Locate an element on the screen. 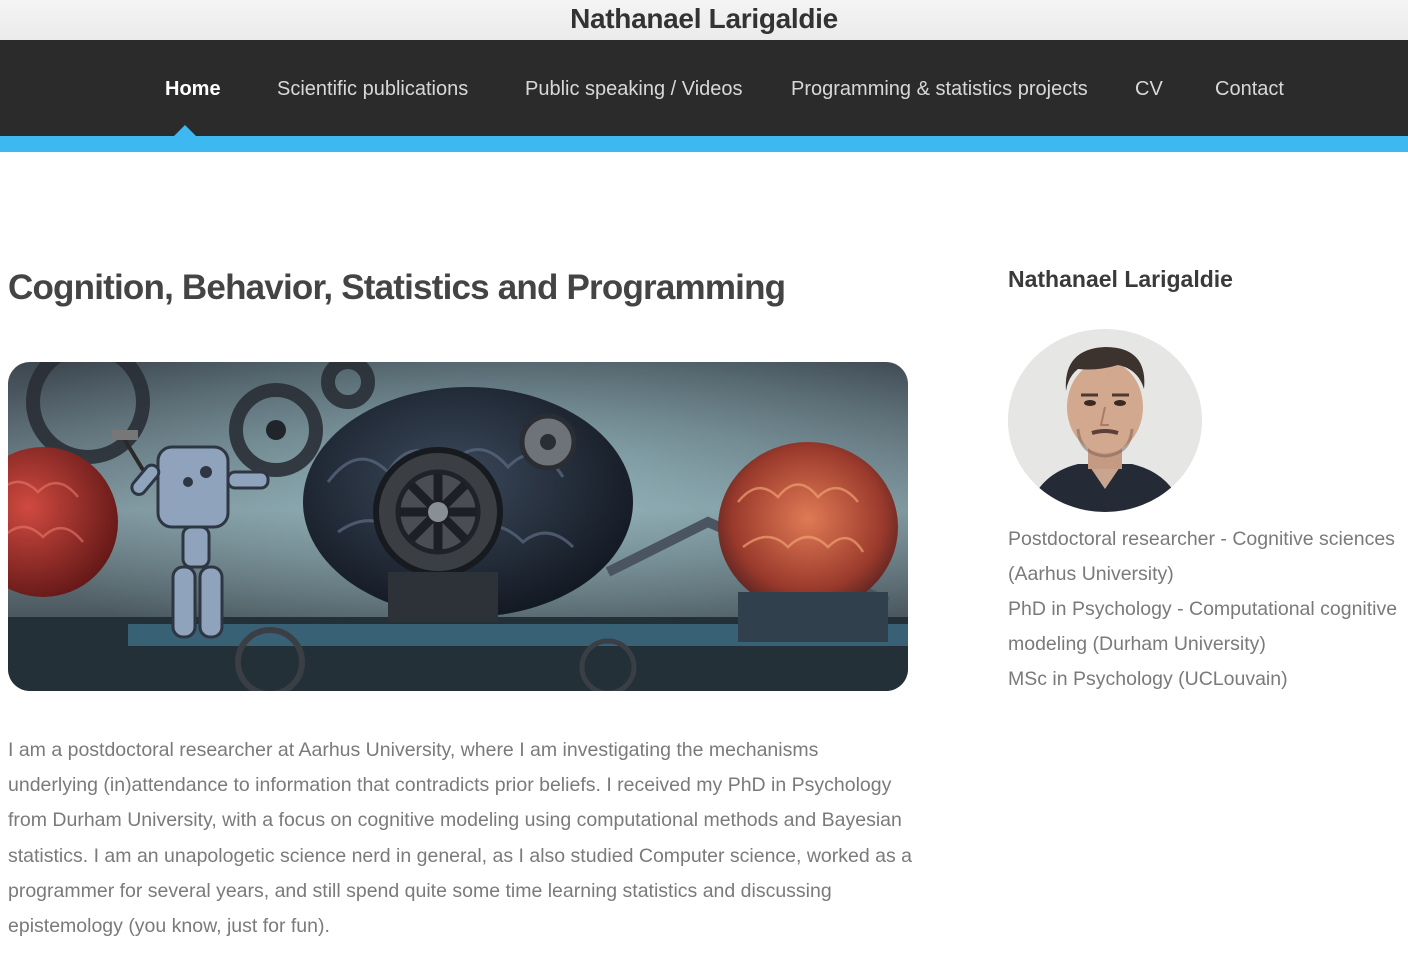 This screenshot has height=965, width=1408. profile-avatar is located at coordinates (1105, 420).